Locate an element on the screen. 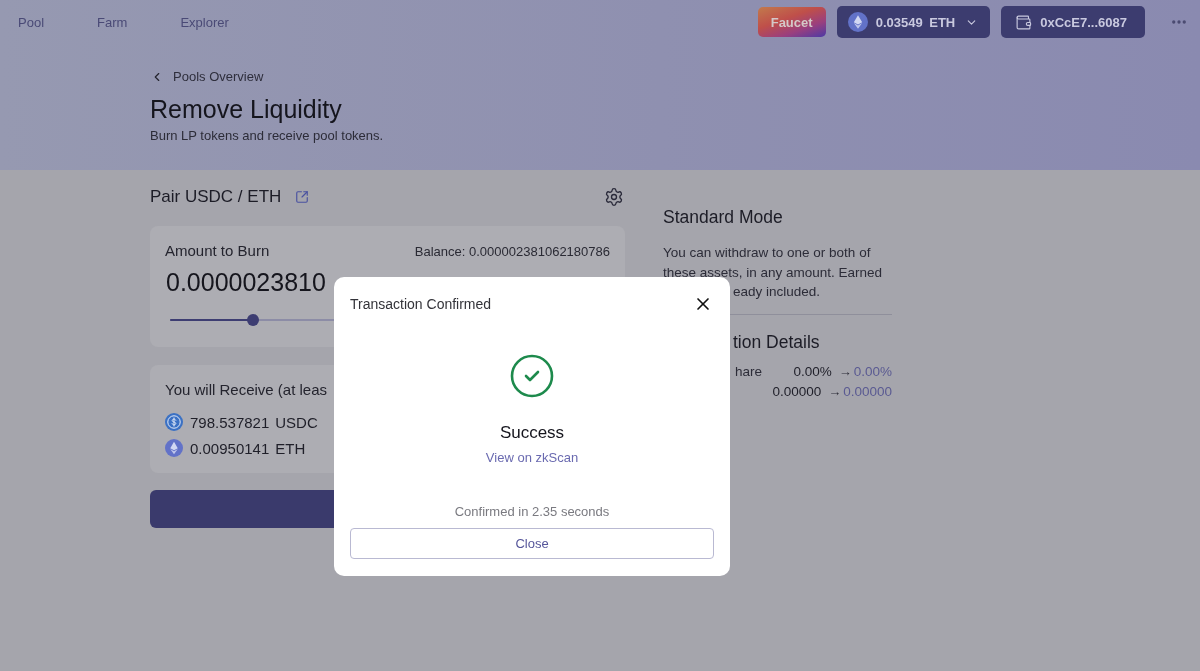  card-label: Amount to Burn is located at coordinates (217, 251).